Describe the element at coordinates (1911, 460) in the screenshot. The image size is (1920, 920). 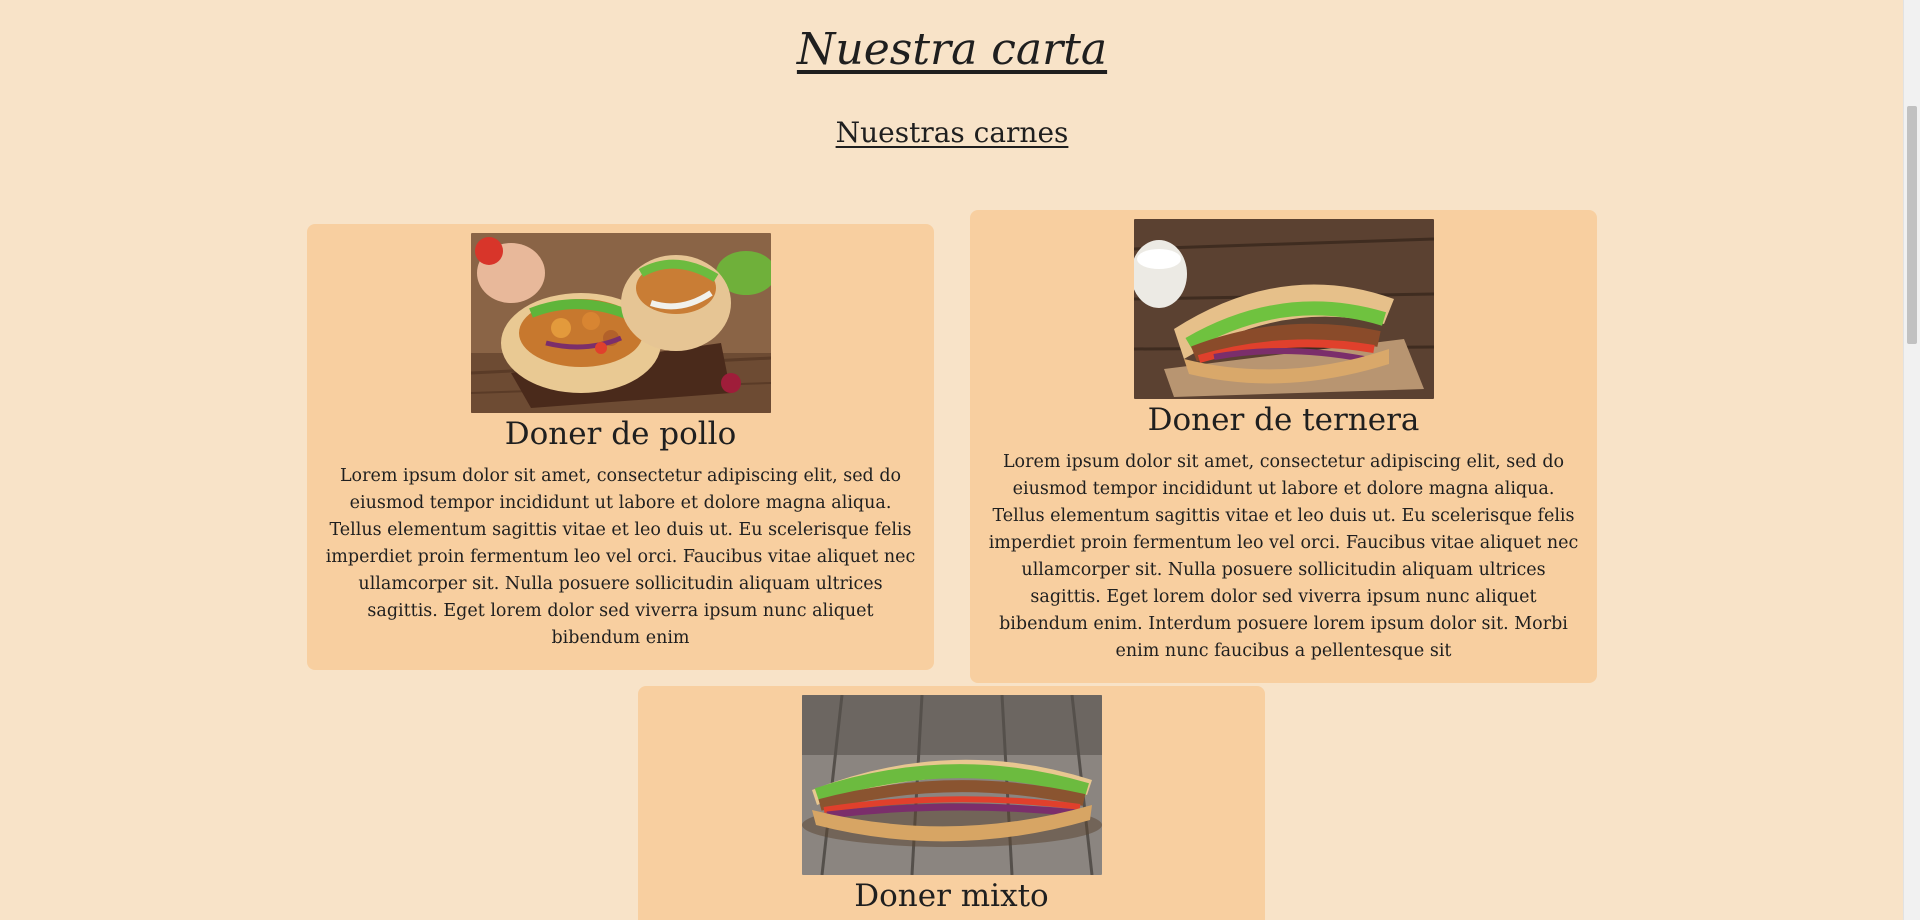
I see `page-scrollbar` at that location.